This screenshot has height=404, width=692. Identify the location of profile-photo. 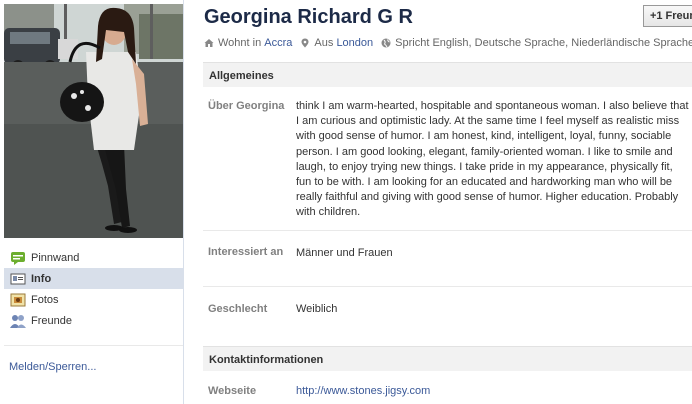
(93, 121).